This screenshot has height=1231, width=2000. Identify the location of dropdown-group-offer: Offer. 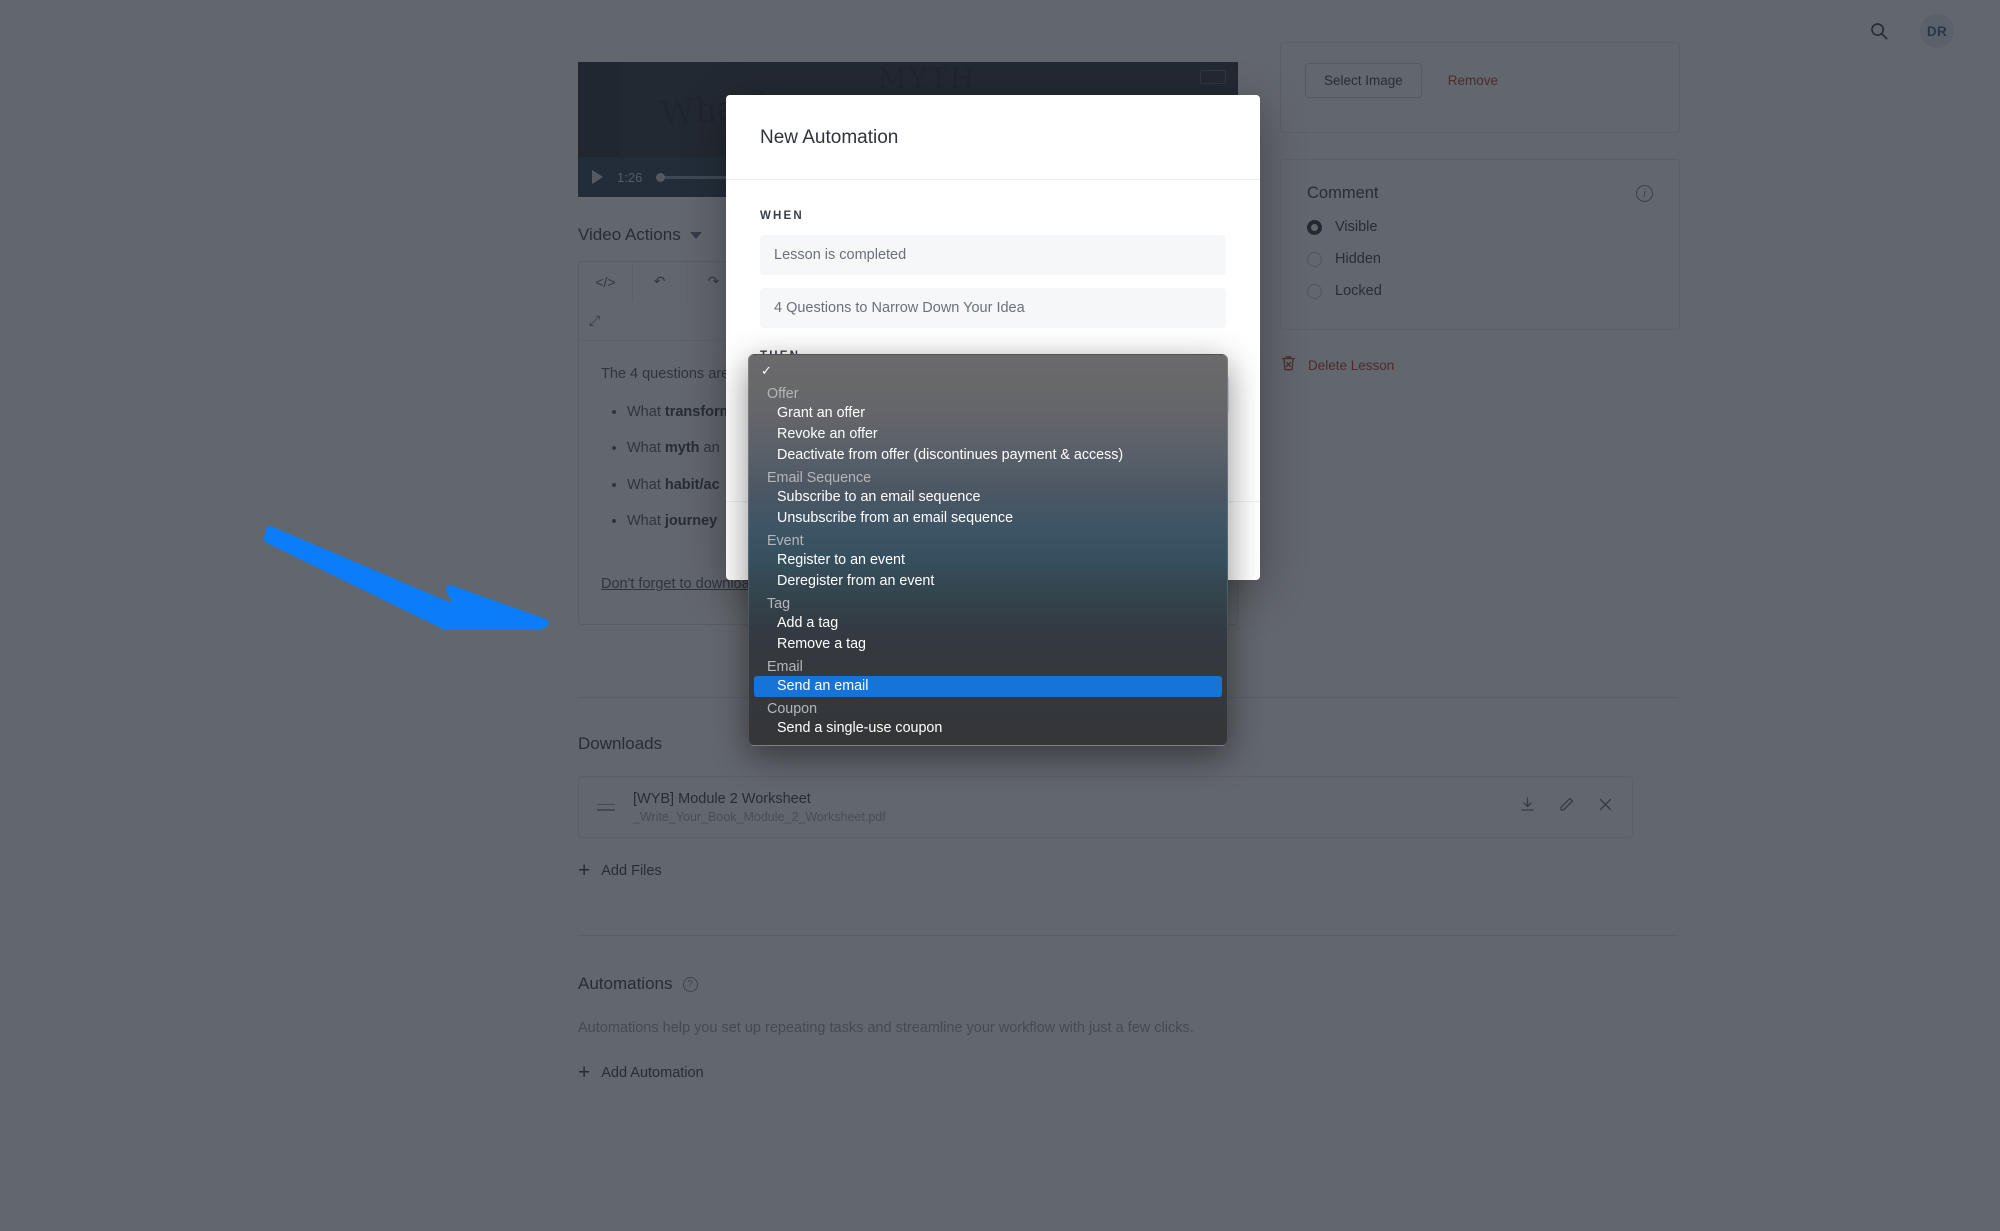
(783, 394).